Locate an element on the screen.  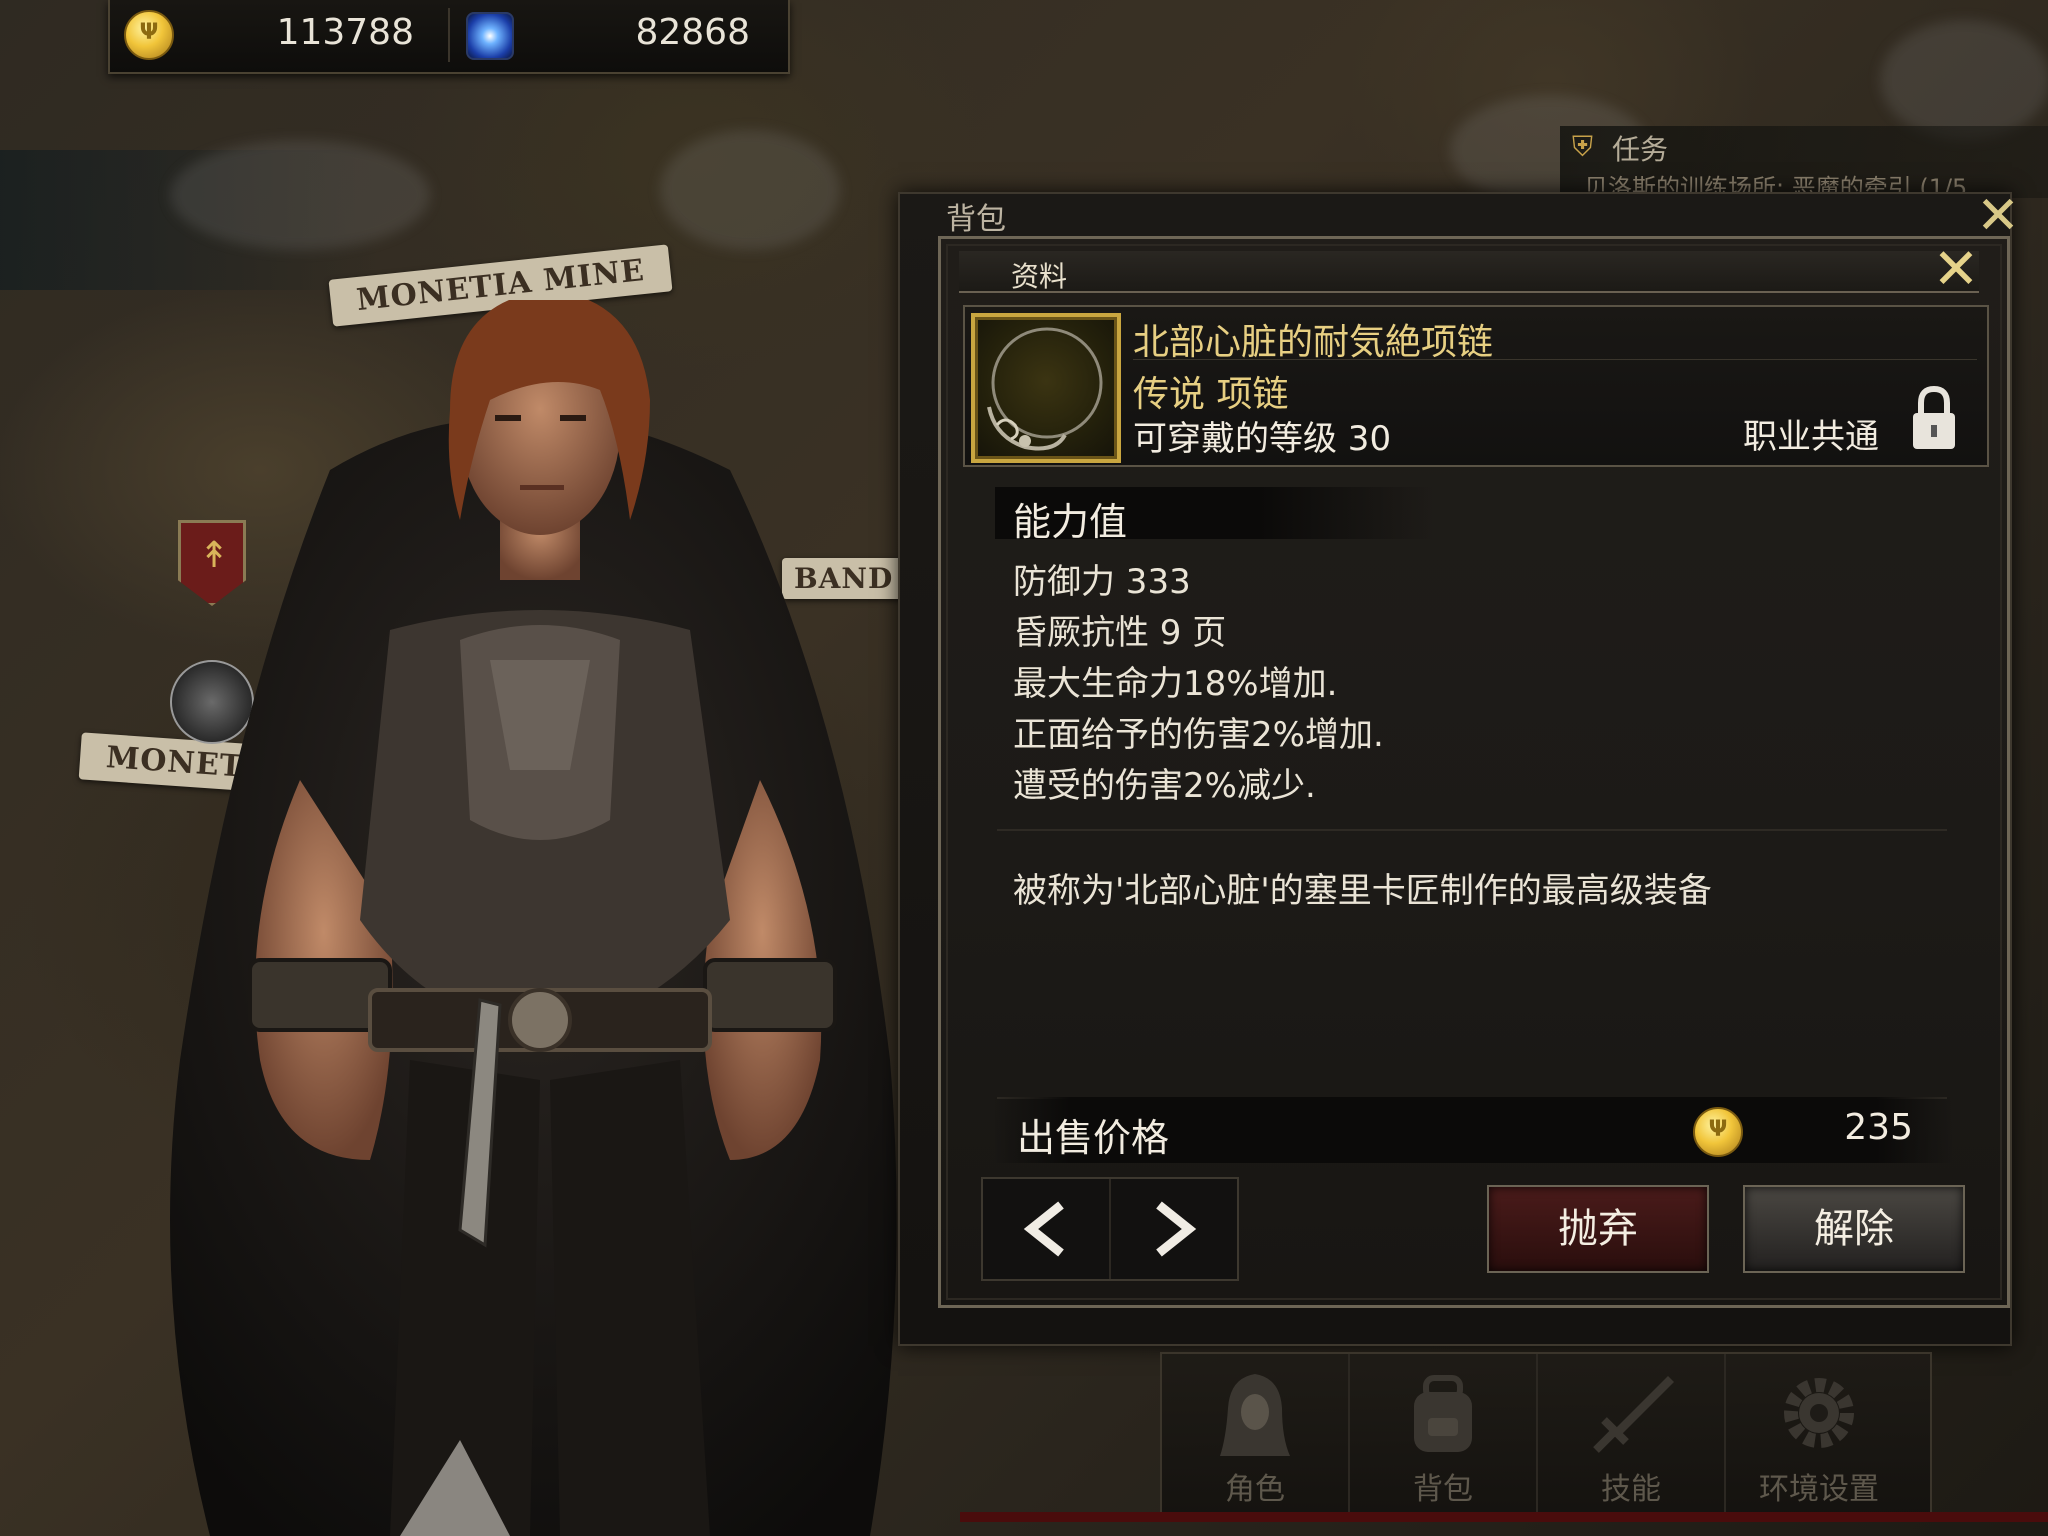
gold-amount: 113788 is located at coordinates (345, 32).